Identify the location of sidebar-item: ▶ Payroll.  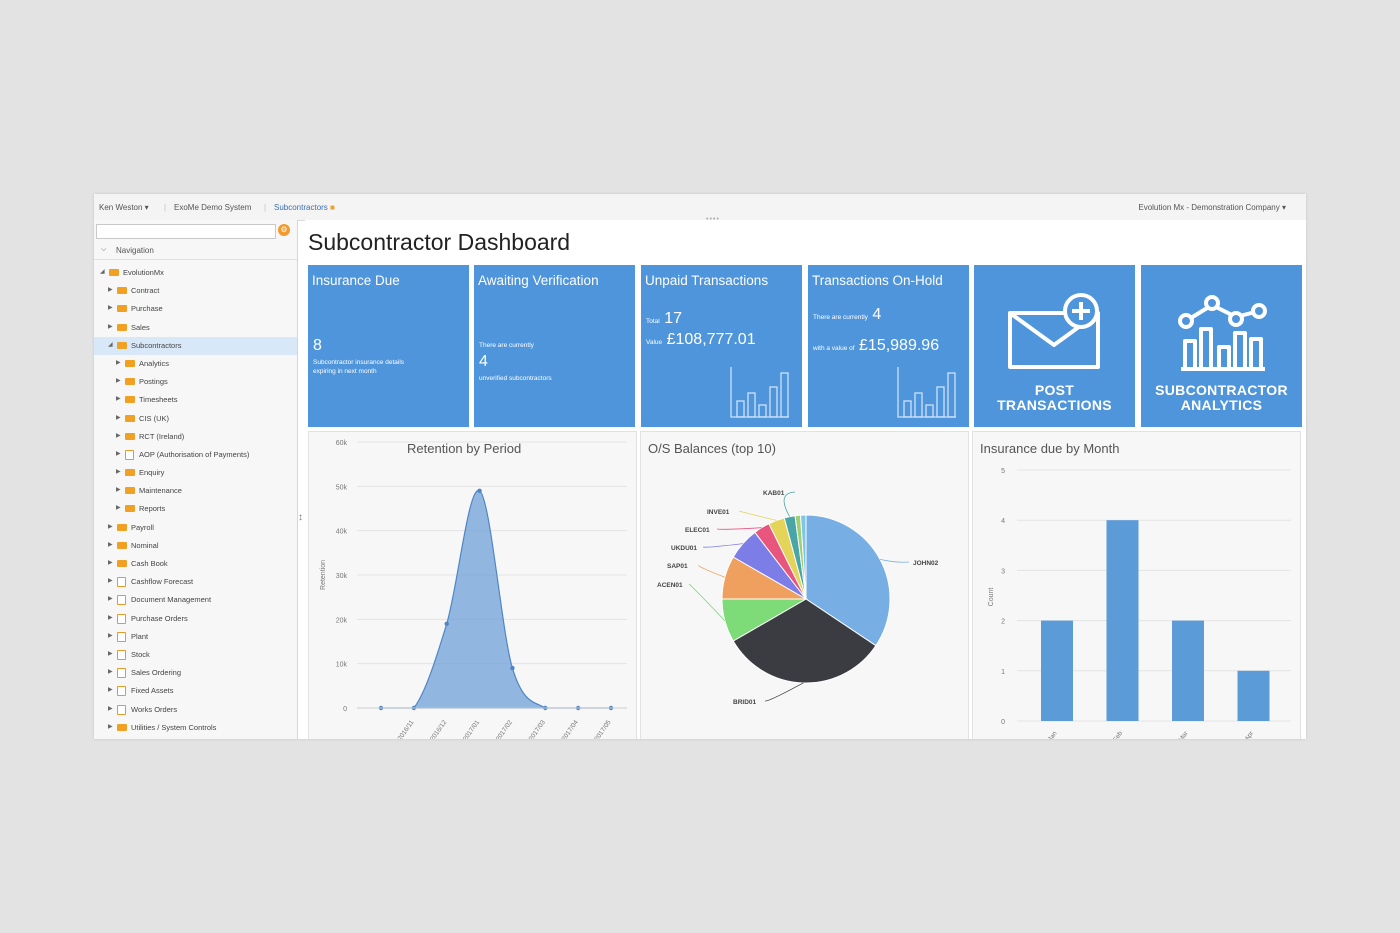
(195, 528).